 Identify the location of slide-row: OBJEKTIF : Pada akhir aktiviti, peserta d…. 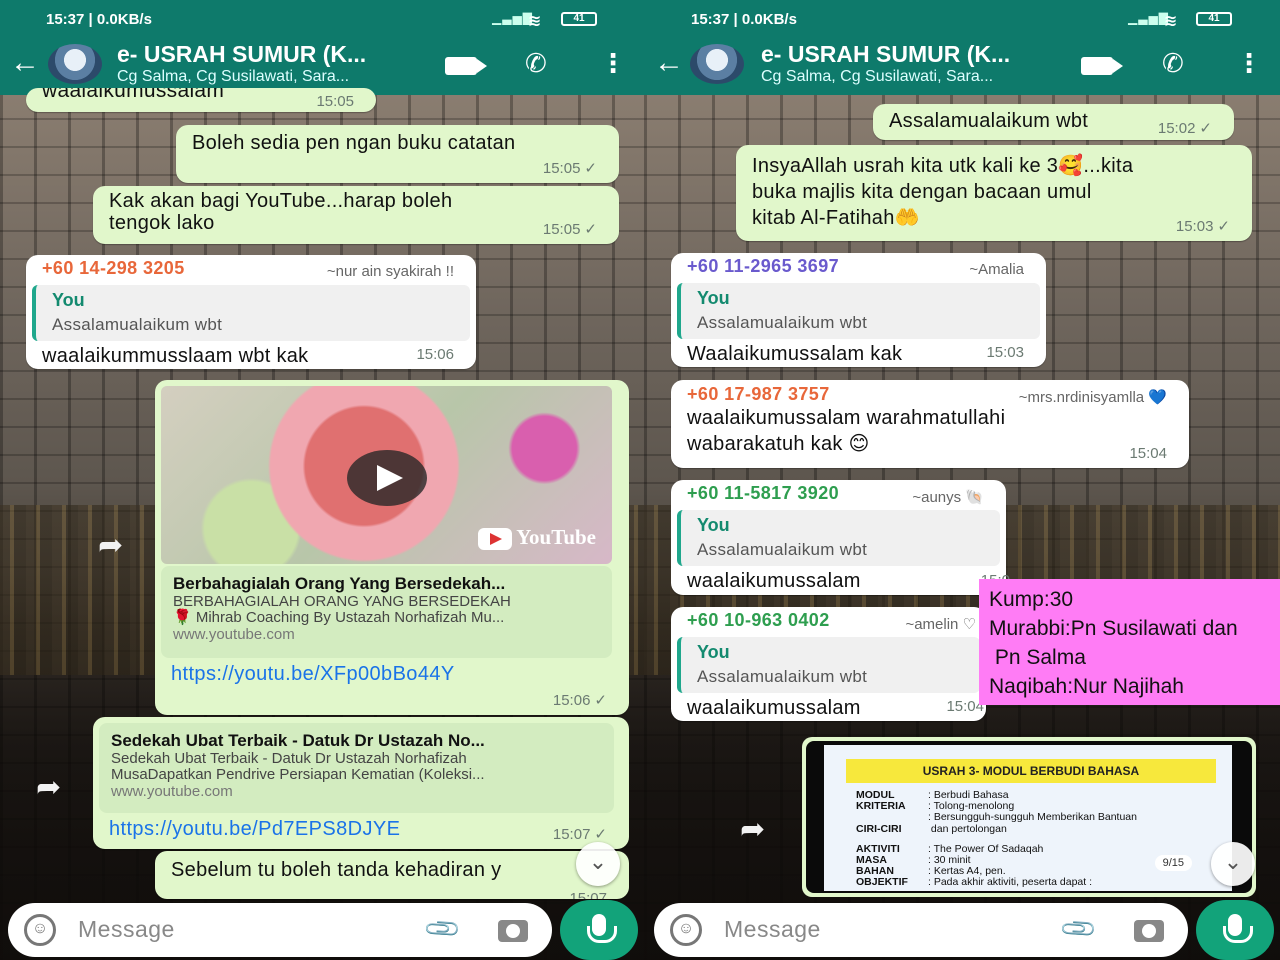
(974, 882).